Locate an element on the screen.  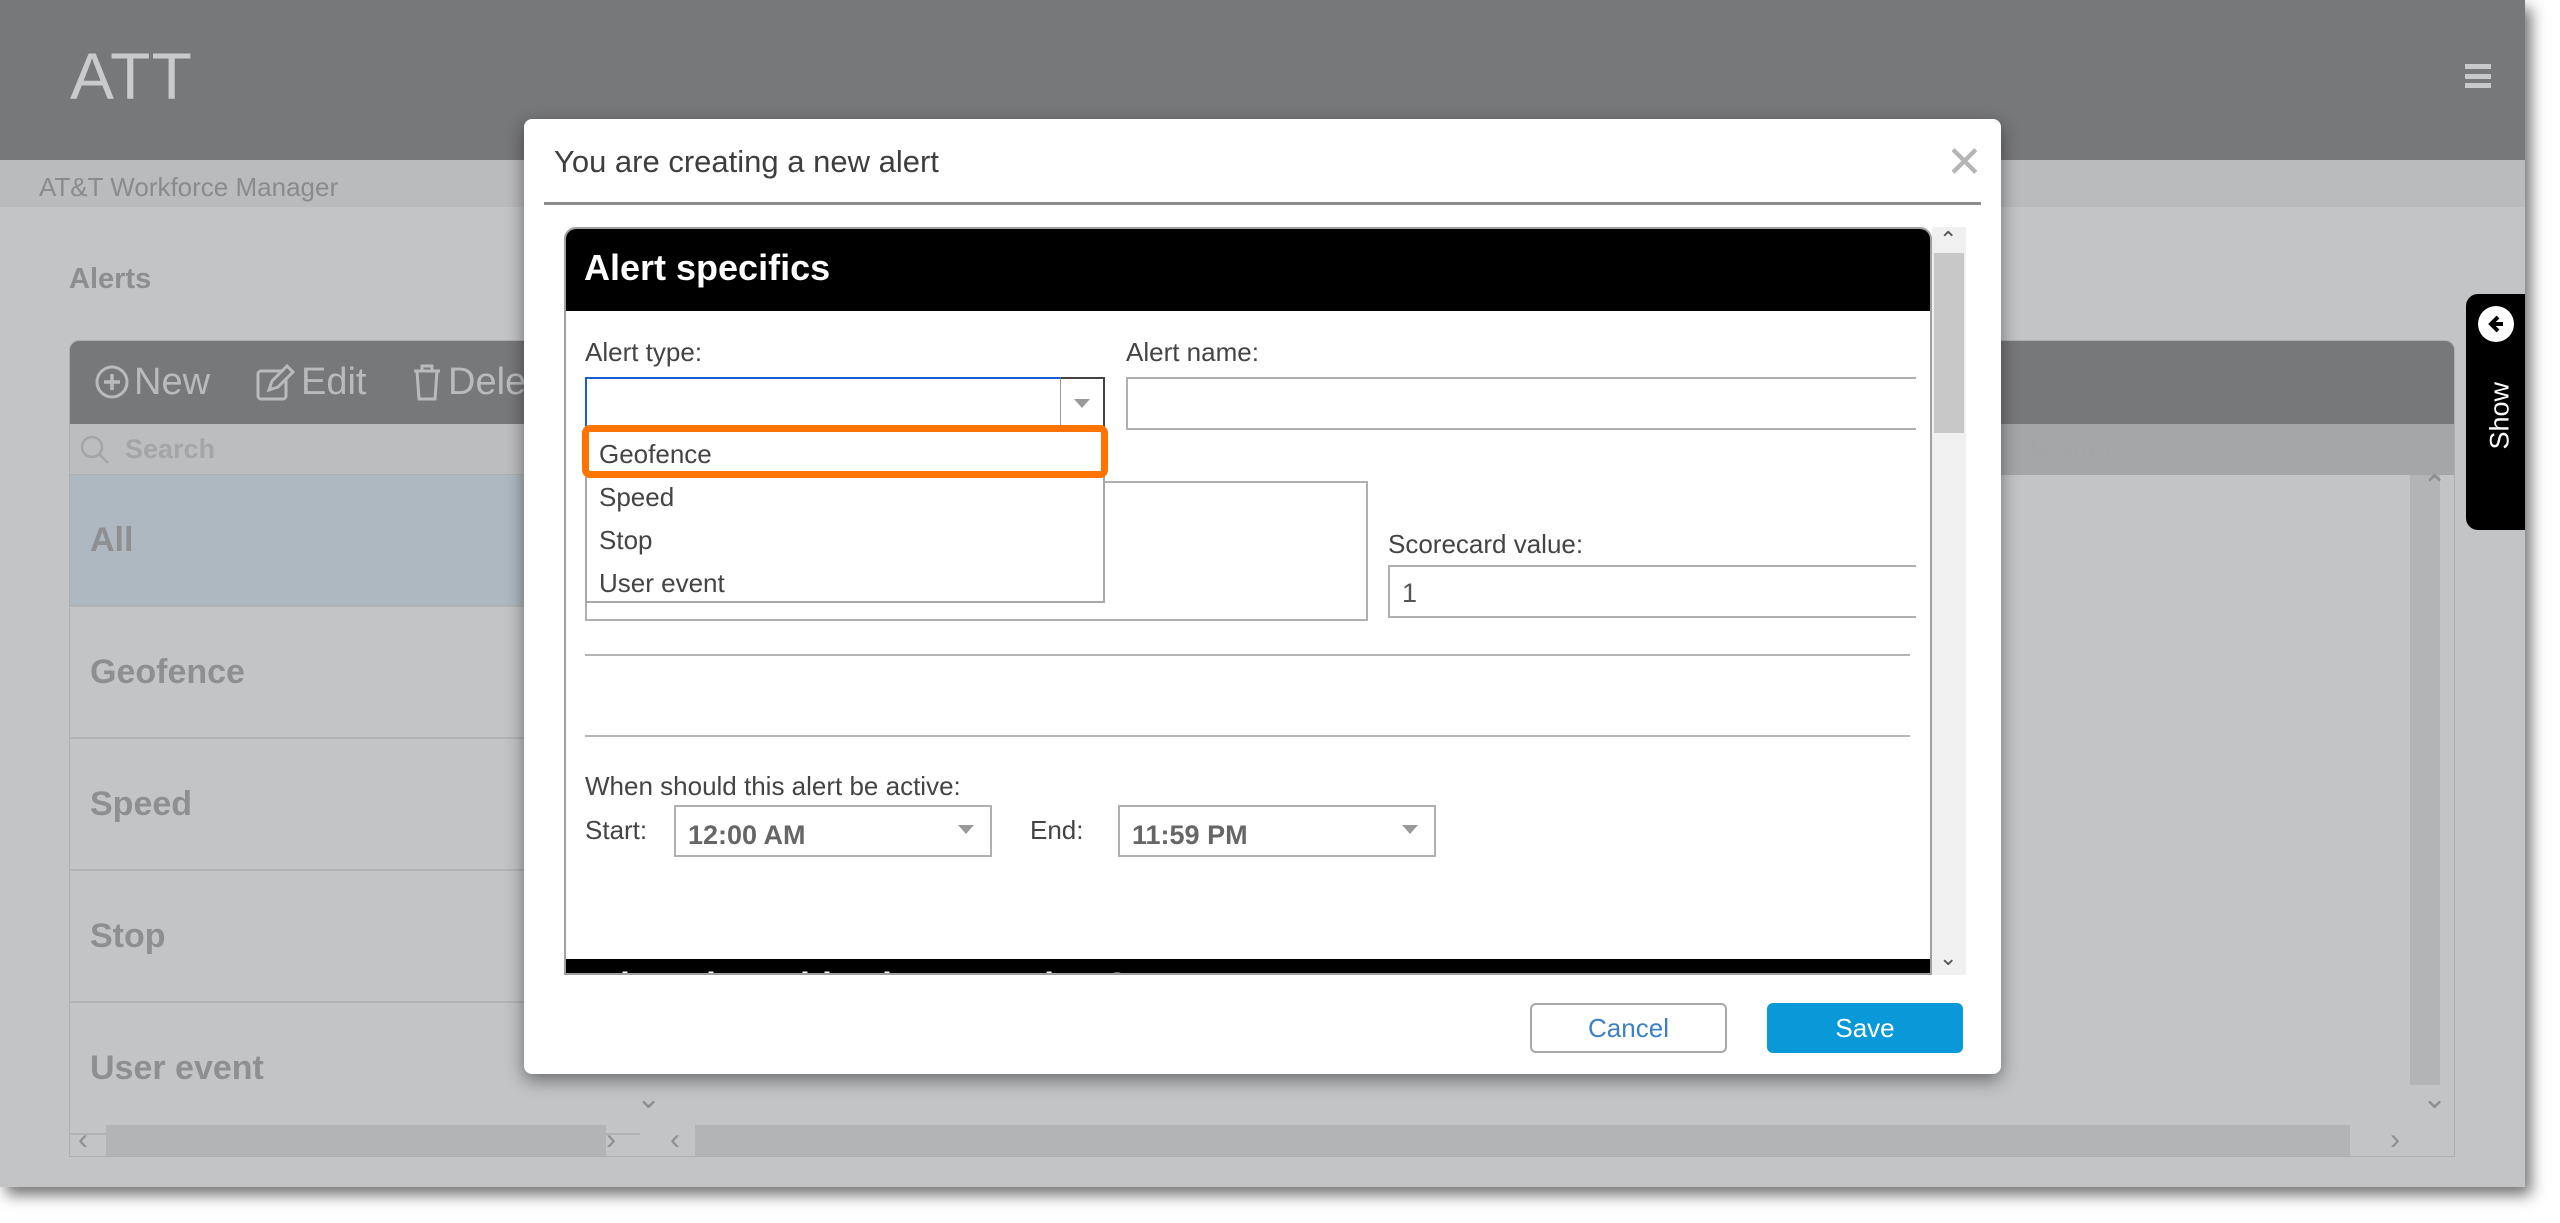
active-period-label: When should this alert be active: is located at coordinates (773, 786).